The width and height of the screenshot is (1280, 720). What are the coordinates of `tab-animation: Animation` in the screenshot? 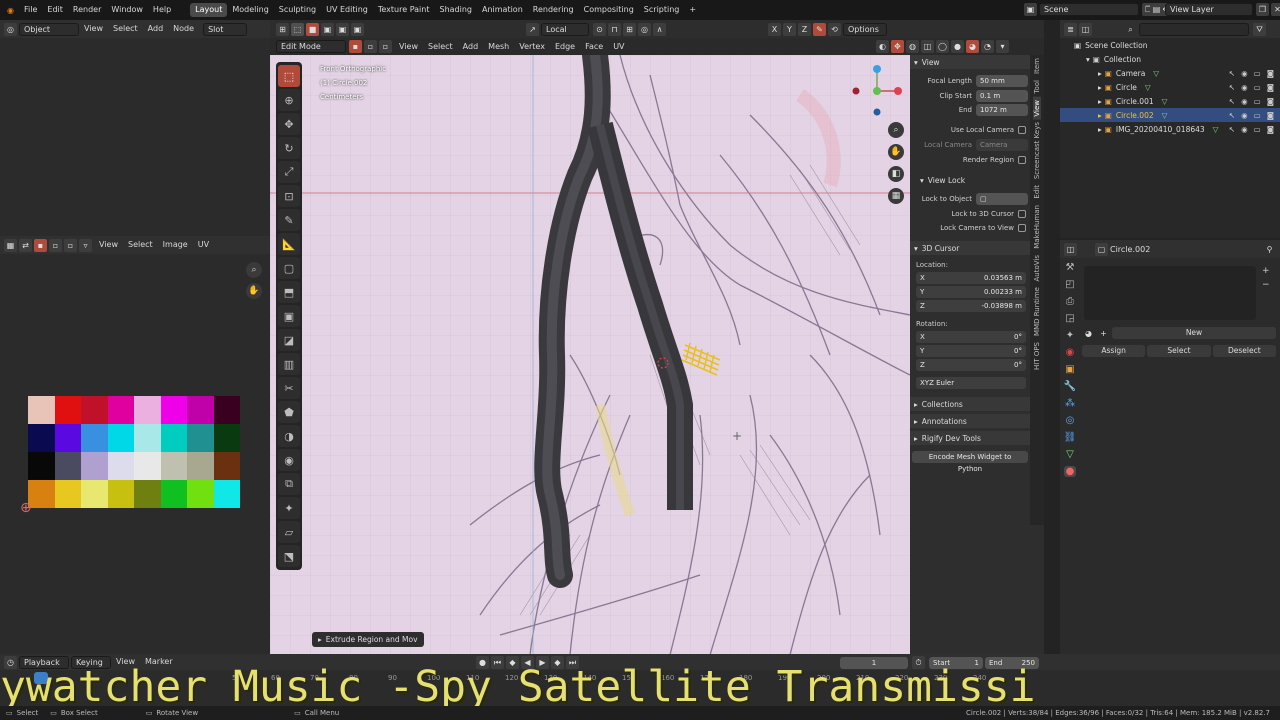 It's located at (502, 10).